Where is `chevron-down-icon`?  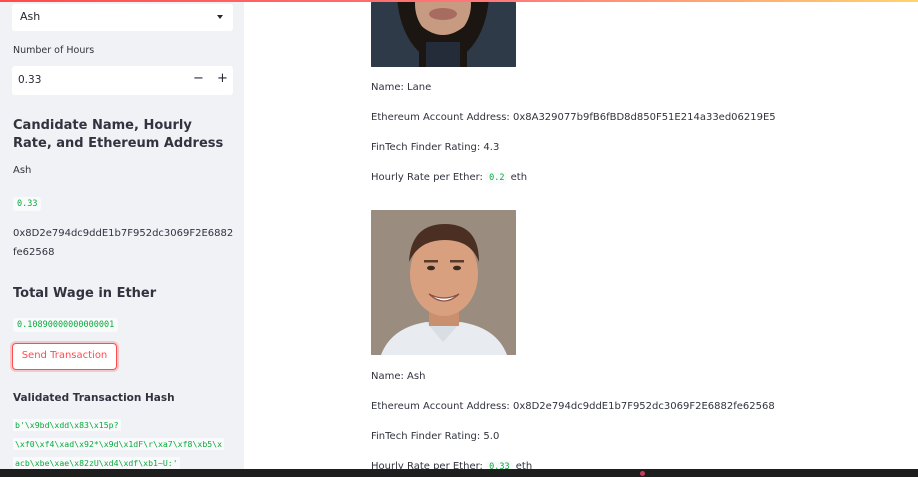 chevron-down-icon is located at coordinates (220, 17).